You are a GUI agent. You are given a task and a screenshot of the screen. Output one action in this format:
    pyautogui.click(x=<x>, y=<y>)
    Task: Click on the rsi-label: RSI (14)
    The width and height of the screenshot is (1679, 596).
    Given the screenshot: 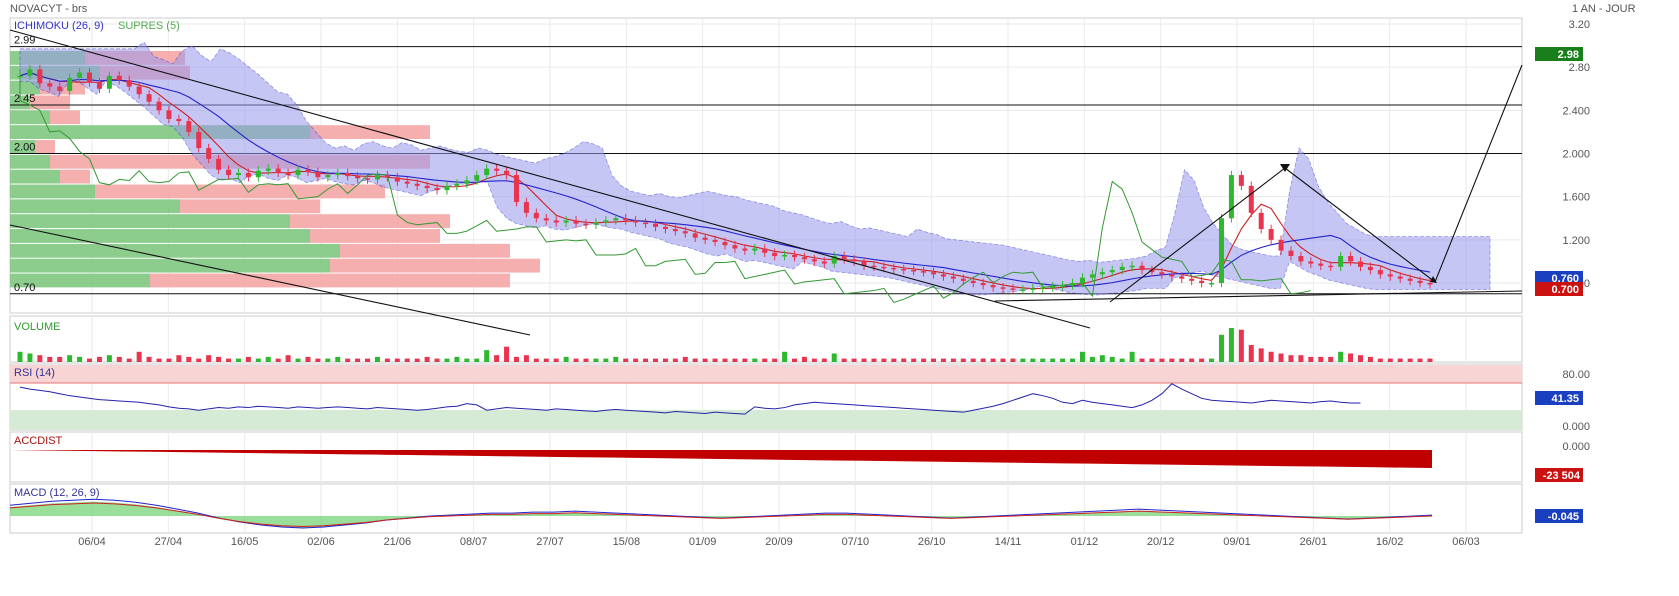 What is the action you would take?
    pyautogui.click(x=34, y=373)
    